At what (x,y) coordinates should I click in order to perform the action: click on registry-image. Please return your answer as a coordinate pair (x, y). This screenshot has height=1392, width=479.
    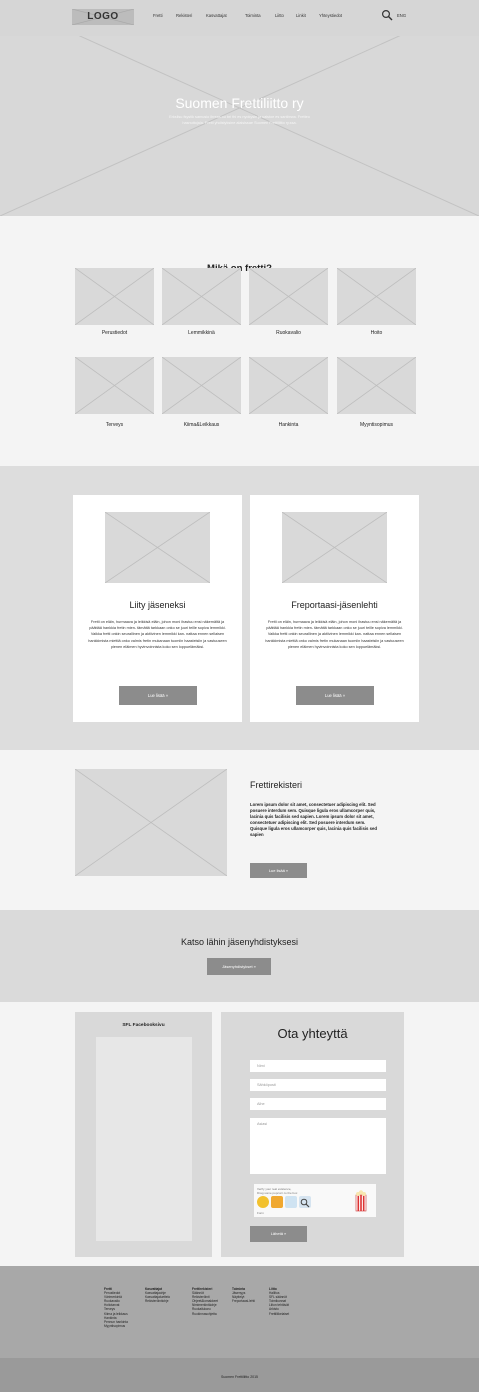
    Looking at the image, I should click on (151, 822).